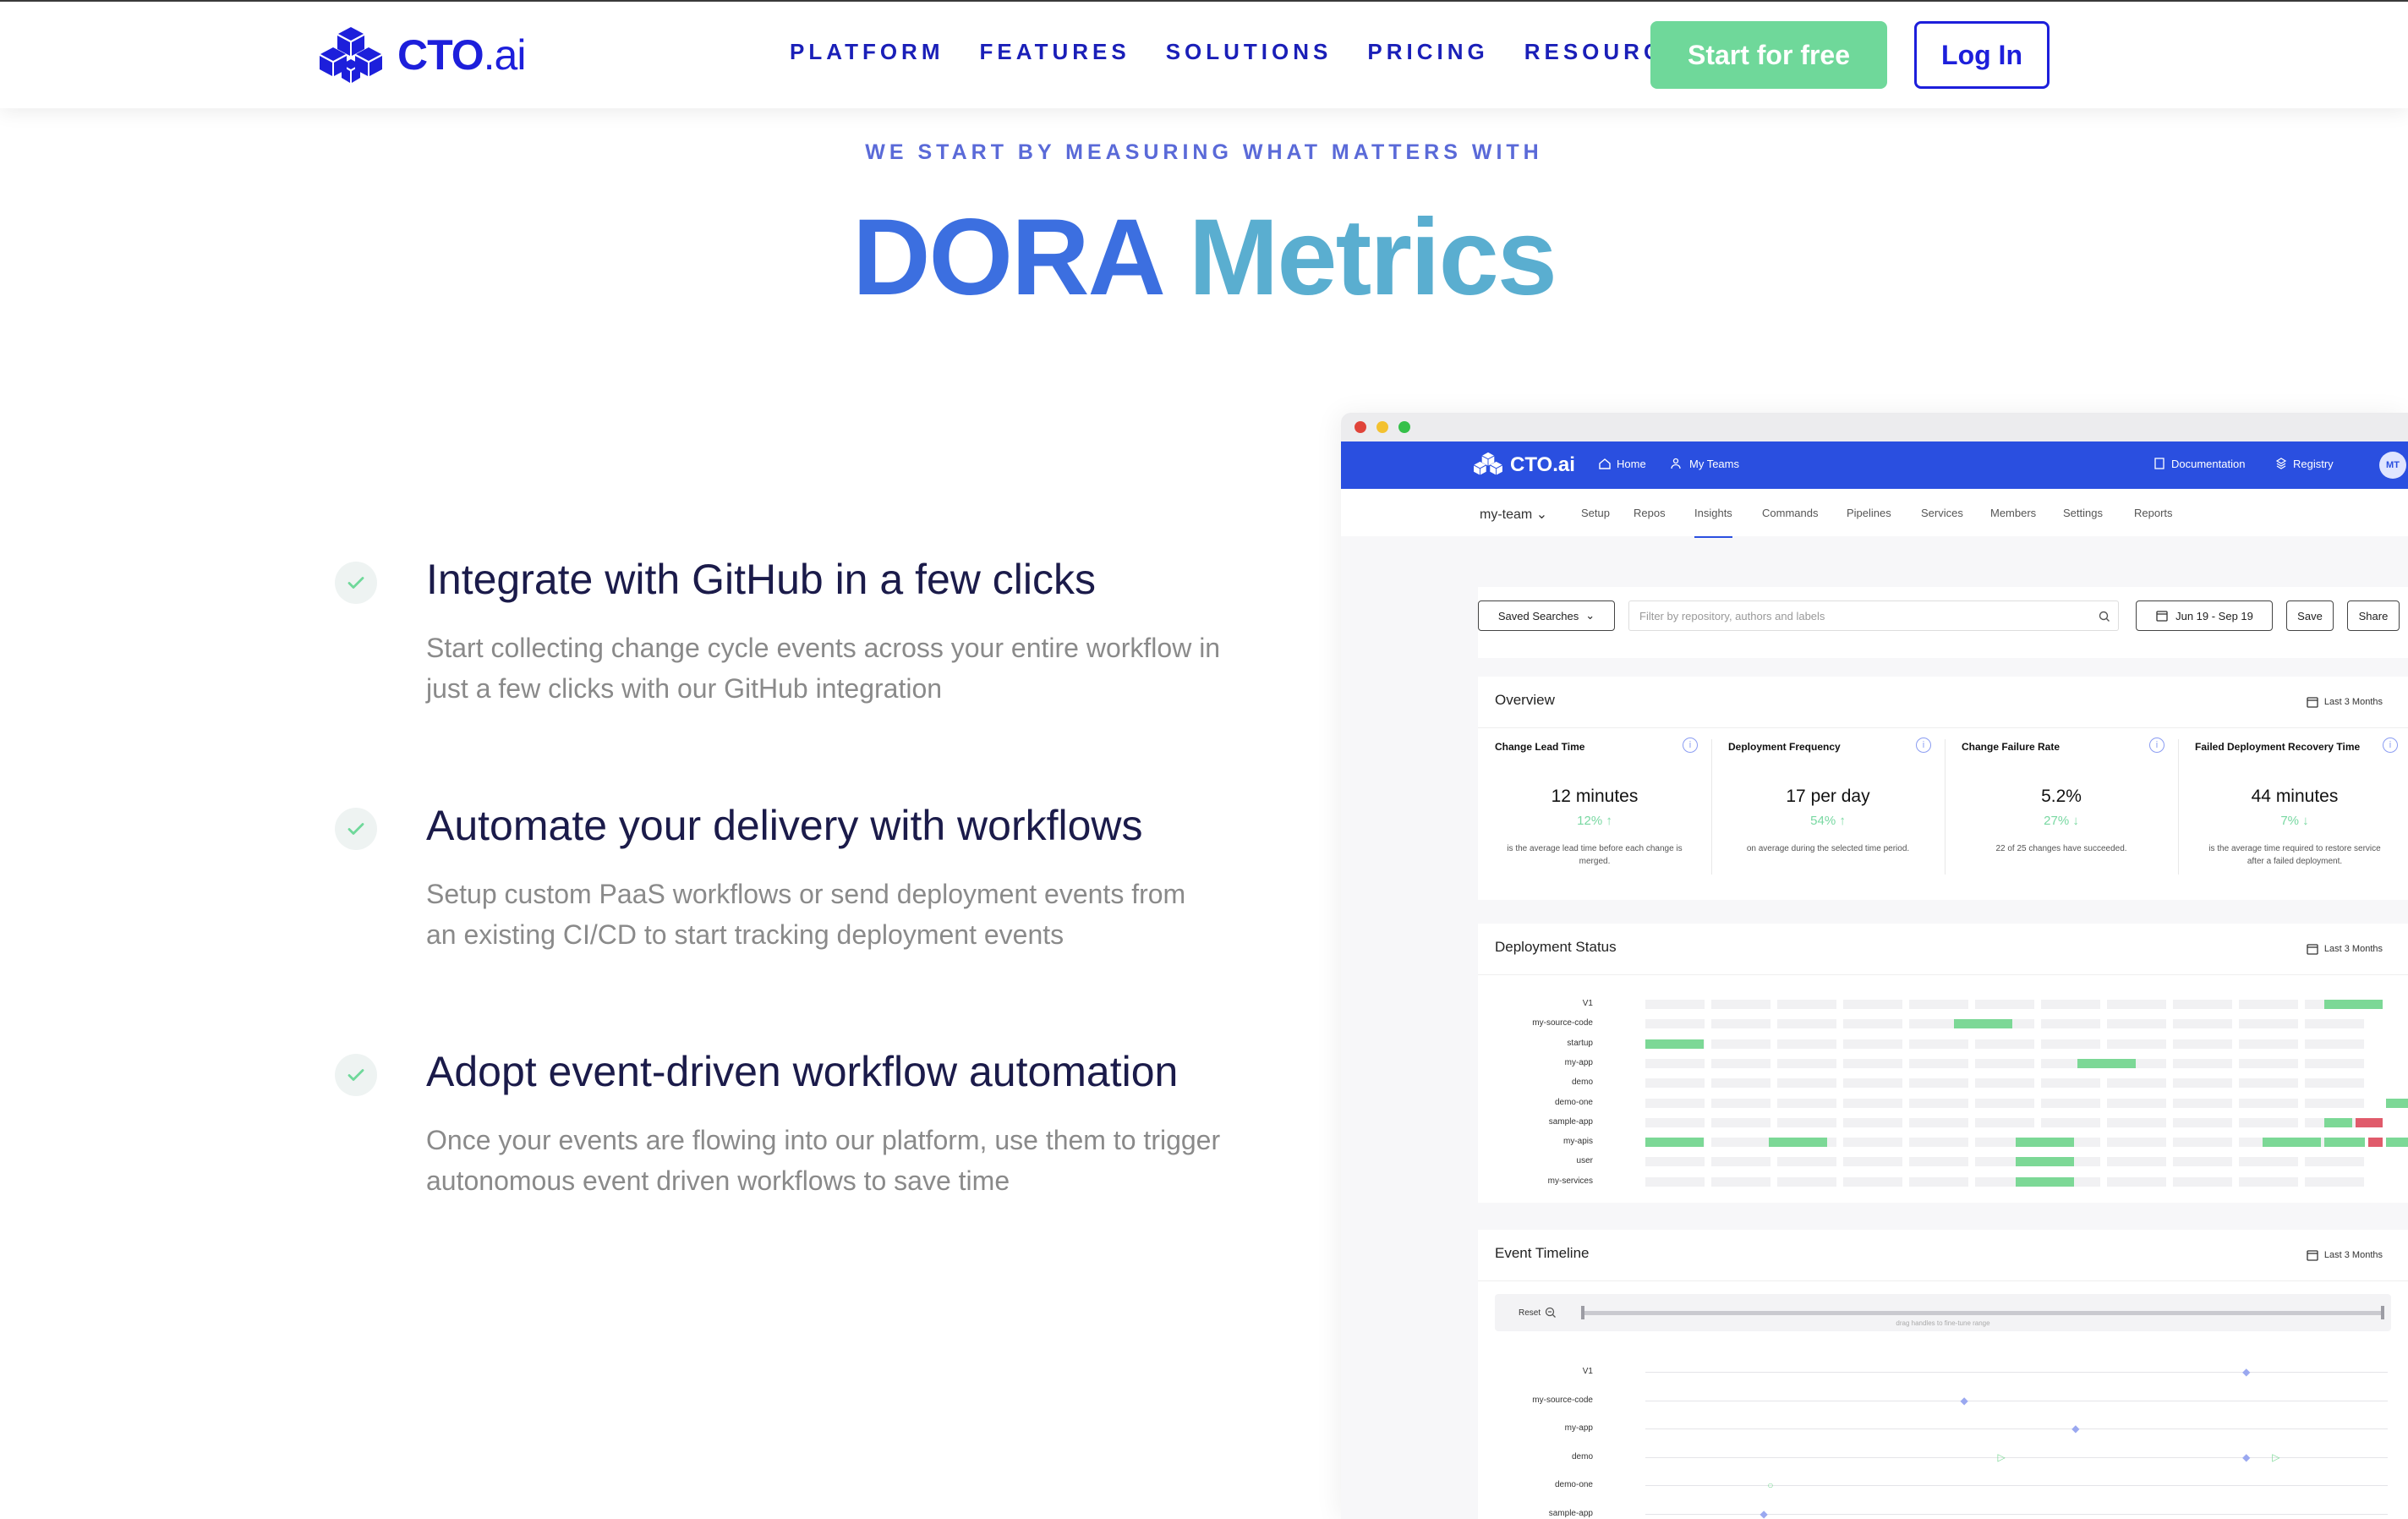 The height and width of the screenshot is (1519, 2408). Describe the element at coordinates (2344, 949) in the screenshot. I see `deployment-status-range: Last 3 Months` at that location.